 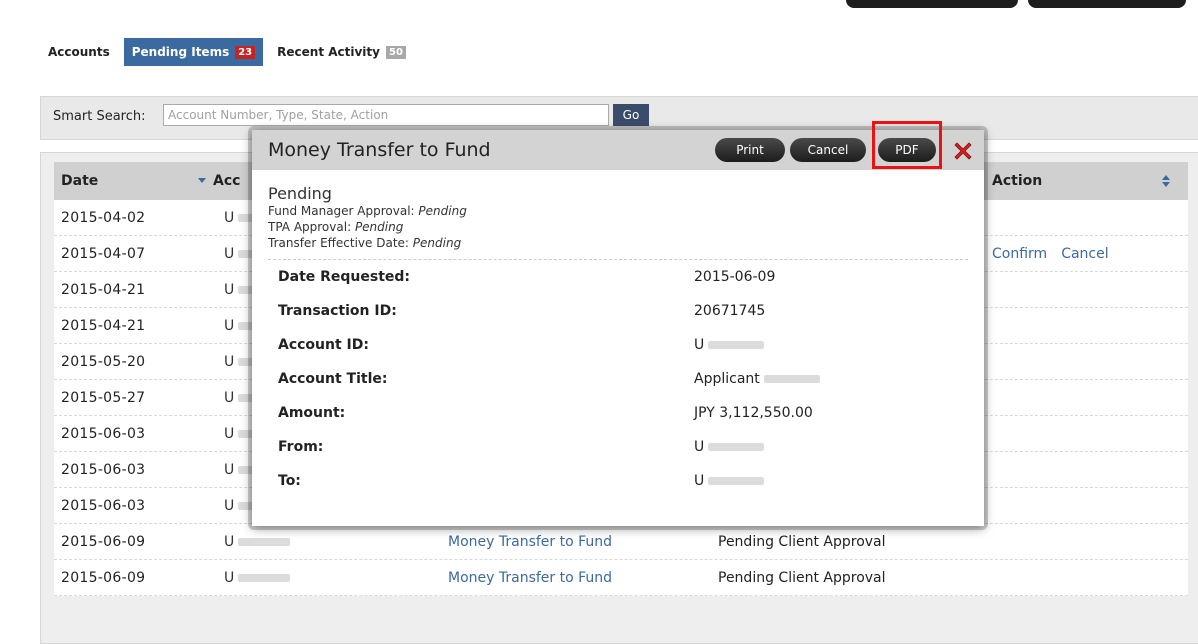 I want to click on approval-line: Transfer Effective Date: Pending, so click(x=365, y=243).